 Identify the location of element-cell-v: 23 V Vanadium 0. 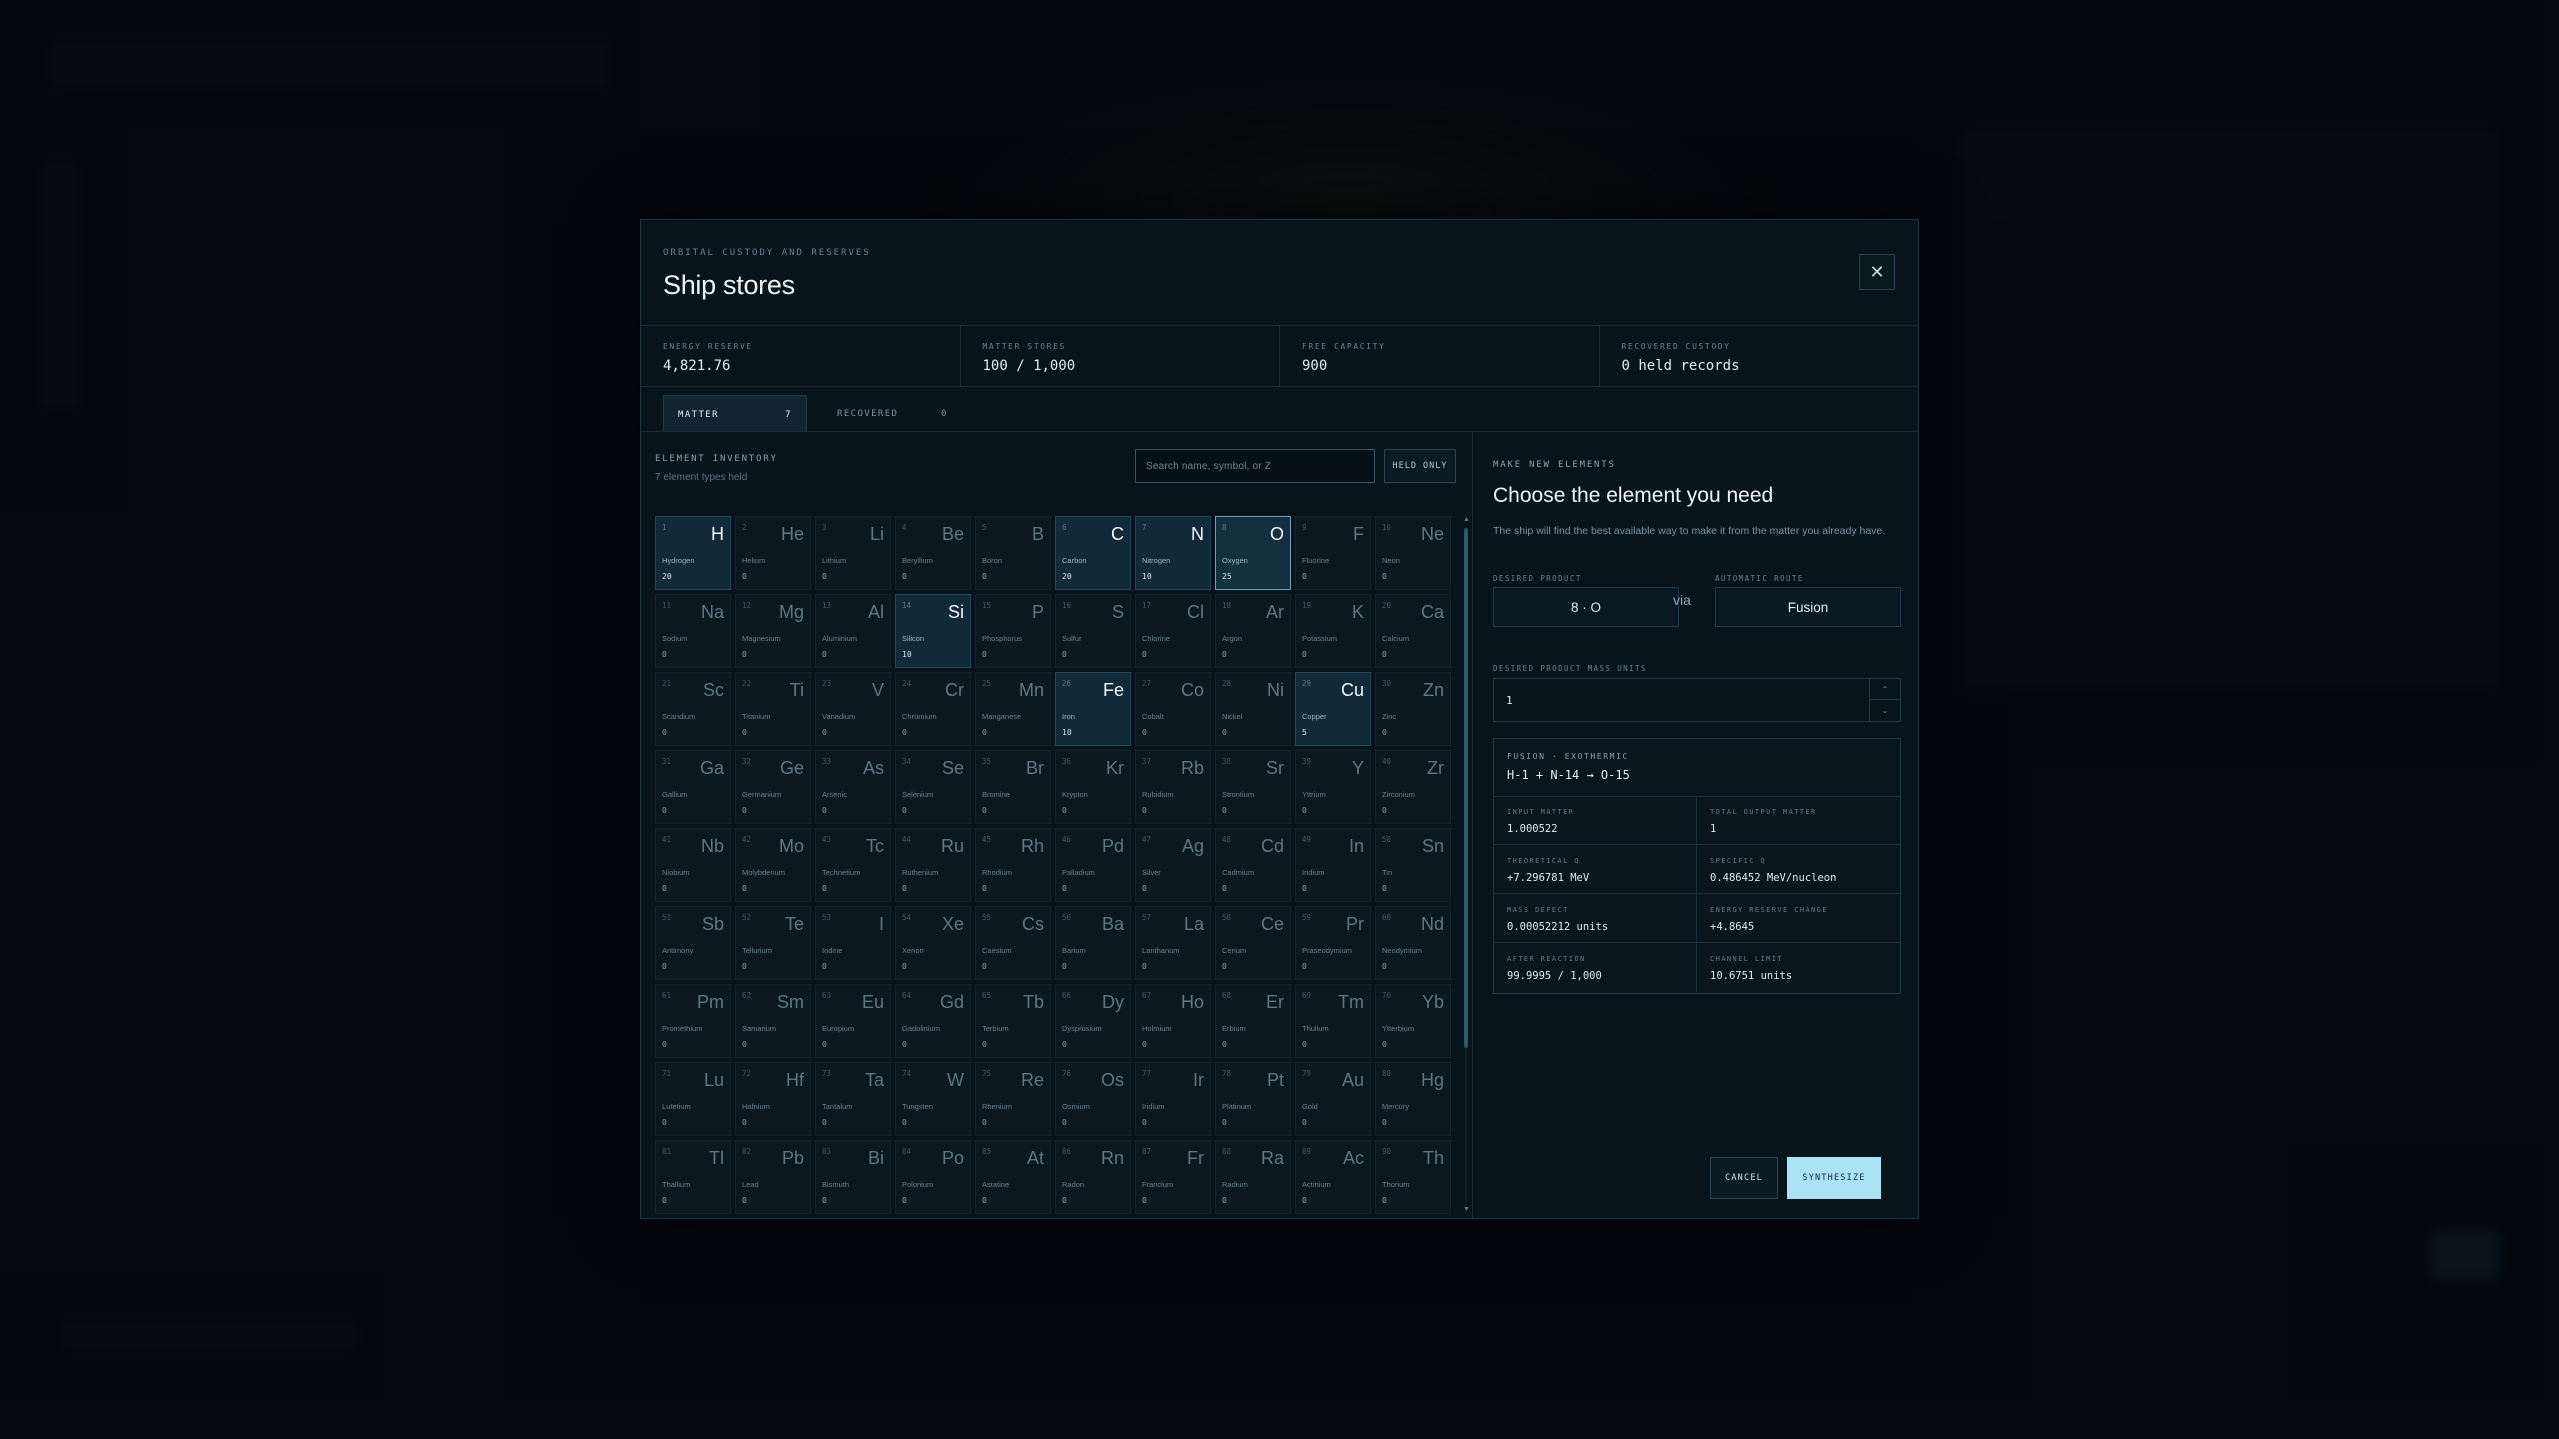
(853, 709).